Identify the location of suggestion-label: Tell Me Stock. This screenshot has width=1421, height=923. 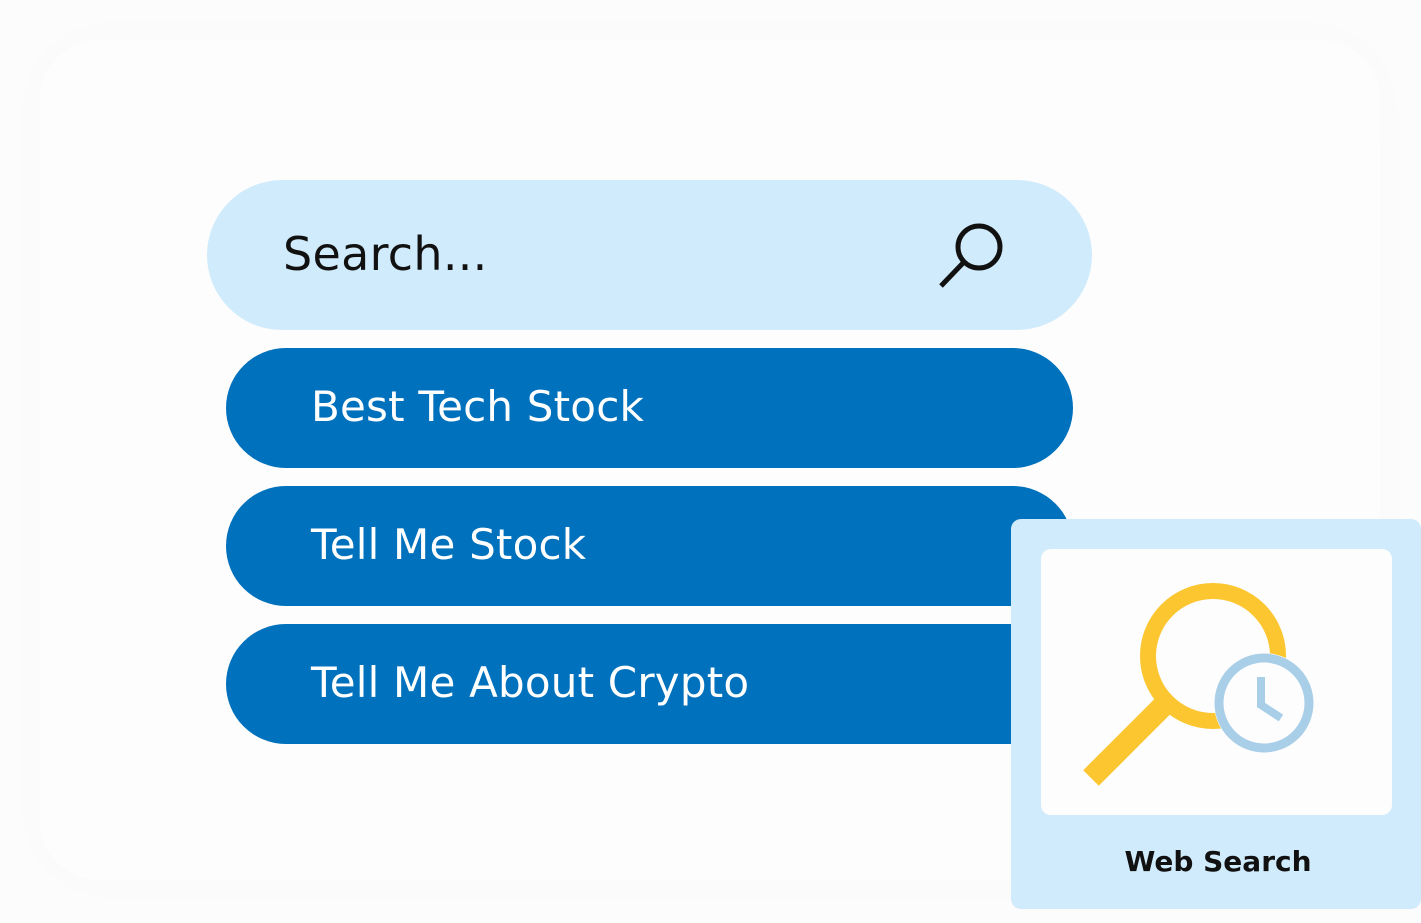
(449, 544).